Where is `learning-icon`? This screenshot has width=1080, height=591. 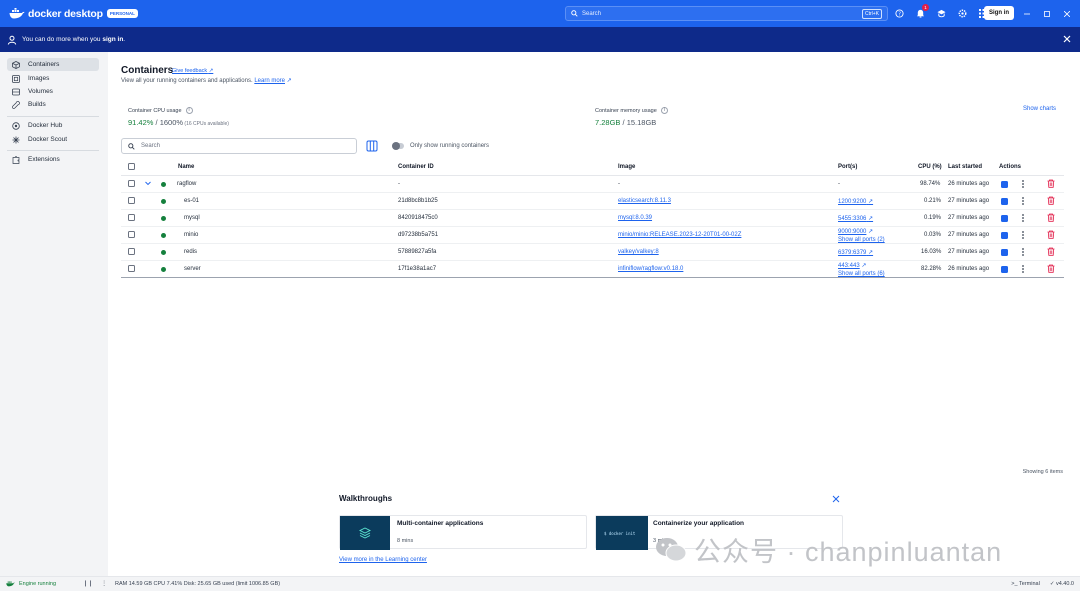 learning-icon is located at coordinates (941, 13).